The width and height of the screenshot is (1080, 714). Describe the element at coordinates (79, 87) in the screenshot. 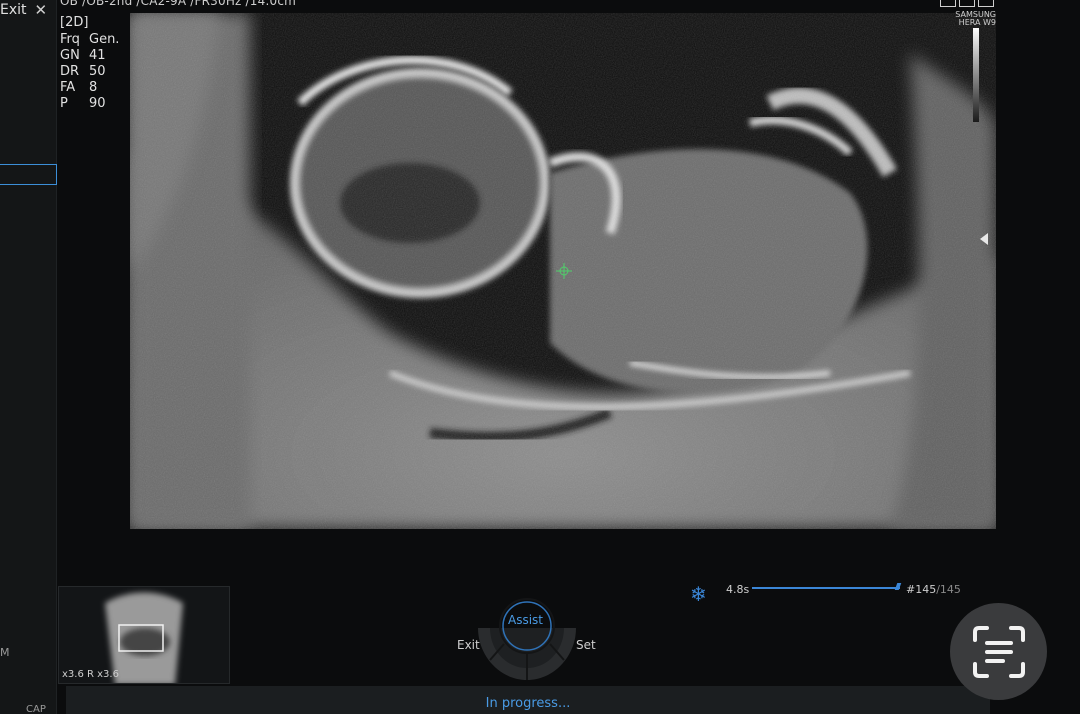

I see `param-row: FA 8` at that location.